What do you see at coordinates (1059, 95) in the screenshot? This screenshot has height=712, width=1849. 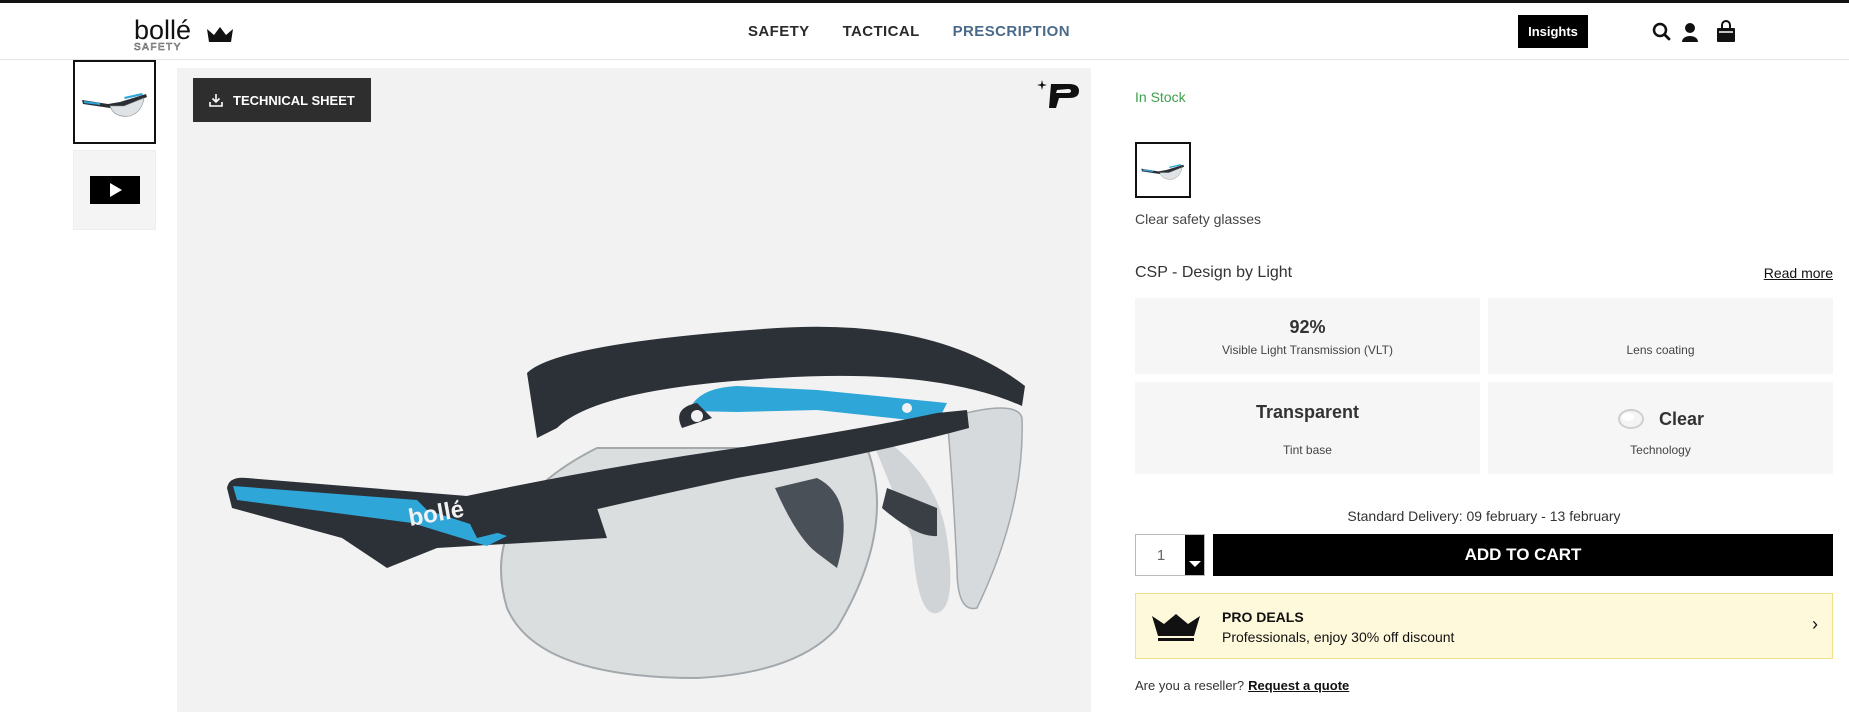 I see `prescription-p-icon` at bounding box center [1059, 95].